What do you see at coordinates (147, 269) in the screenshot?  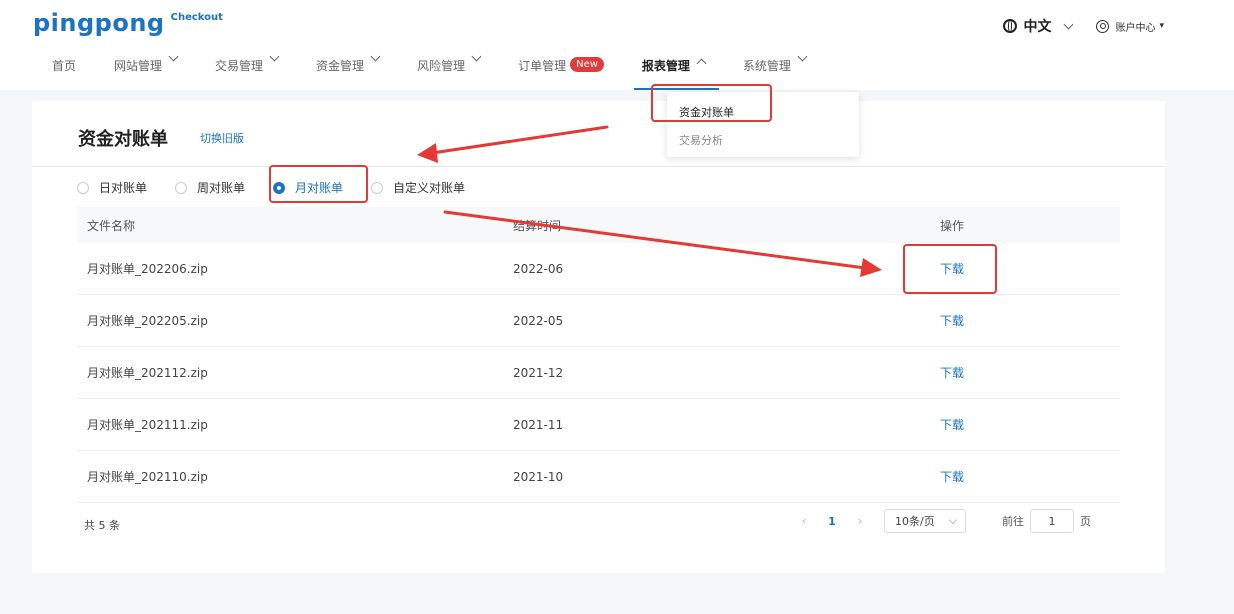 I see `file-name-cell: 月对账单_202206.zip` at bounding box center [147, 269].